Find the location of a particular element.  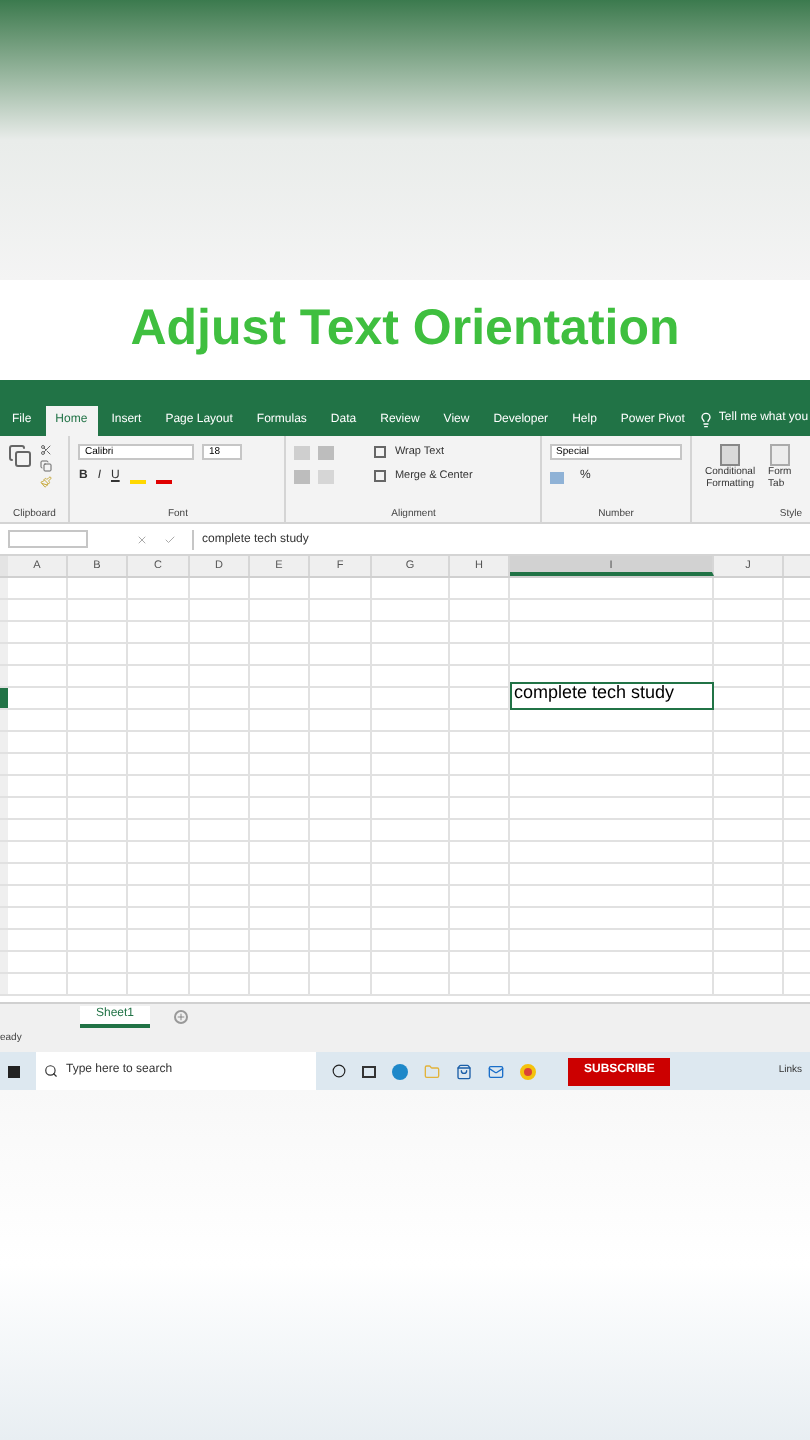

selected-cell: complete tech study is located at coordinates (612, 696).